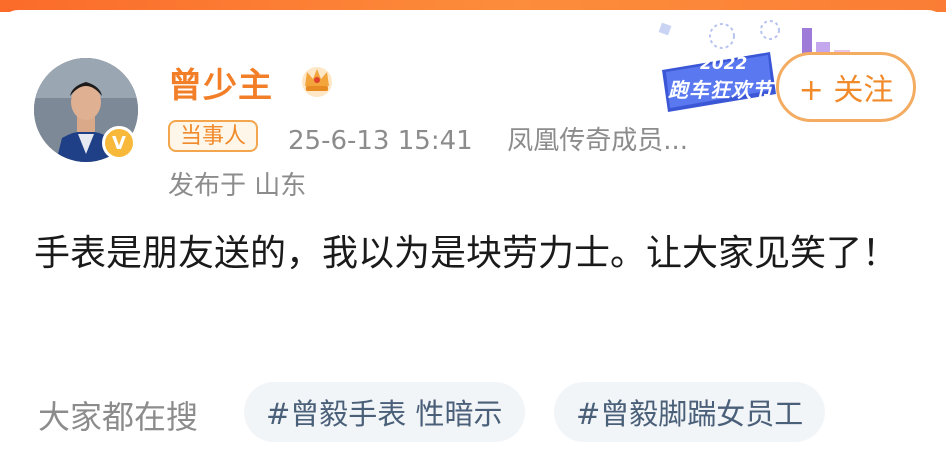 The width and height of the screenshot is (946, 470). What do you see at coordinates (720, 90) in the screenshot?
I see `banner-title: 跑车狂欢节` at bounding box center [720, 90].